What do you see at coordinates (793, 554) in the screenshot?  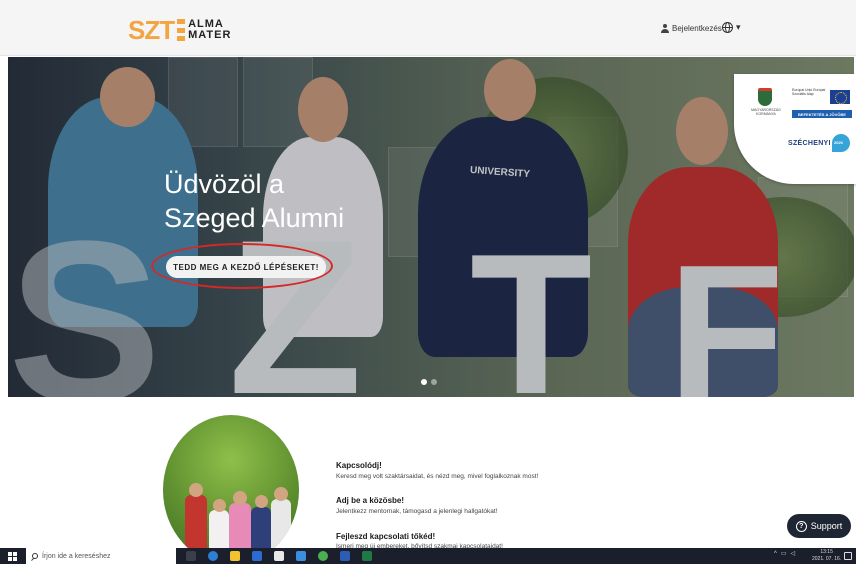 I see `volume-icon: ◁` at bounding box center [793, 554].